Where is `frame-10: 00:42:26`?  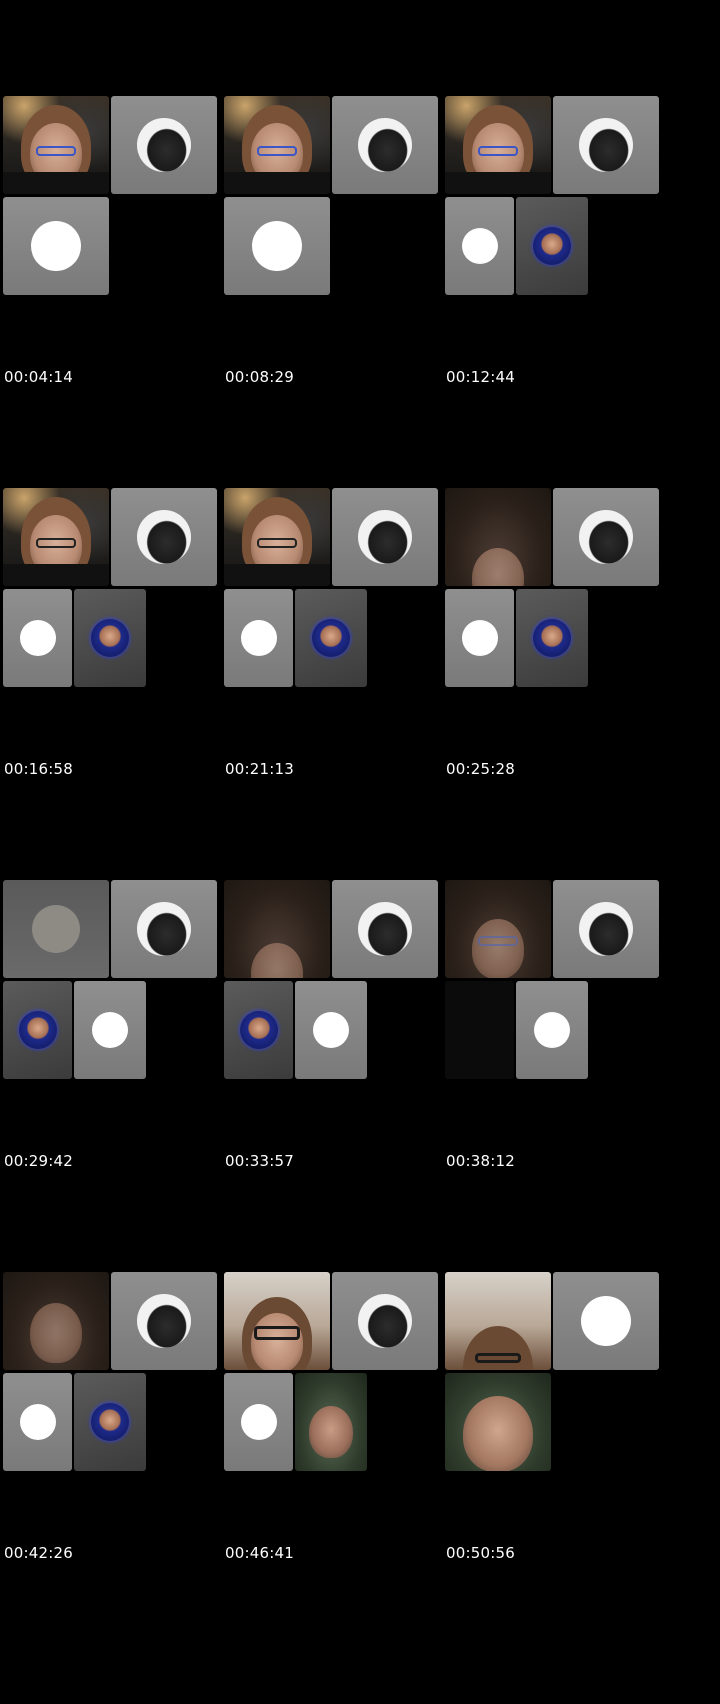 frame-10: 00:42:26 is located at coordinates (116, 1389).